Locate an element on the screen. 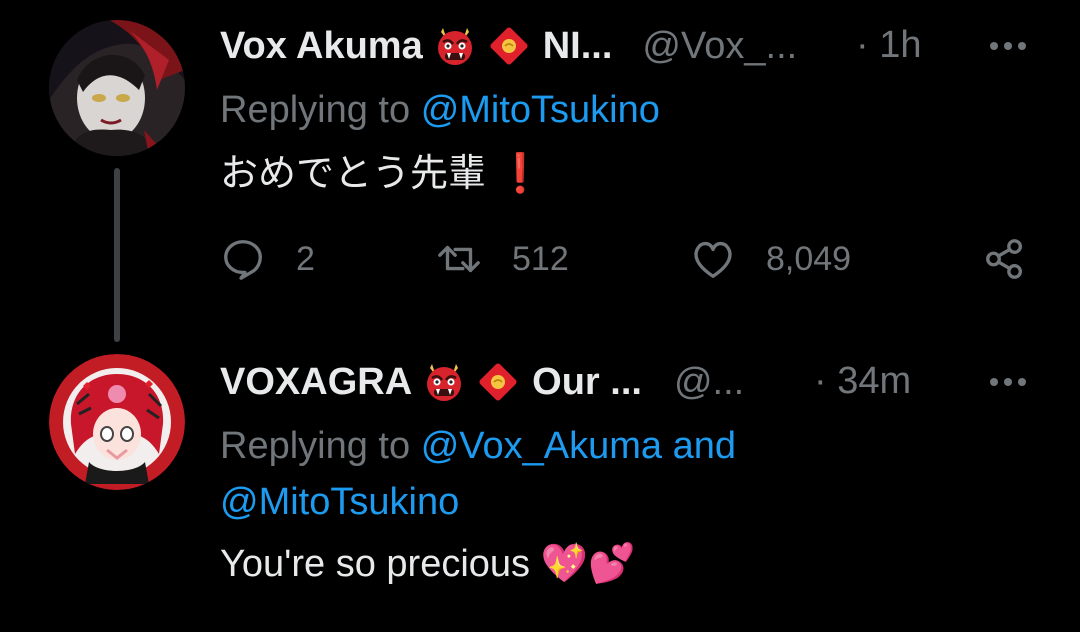 This screenshot has height=632, width=1080. tweet-text: You're so precious 💖💕 is located at coordinates (427, 564).